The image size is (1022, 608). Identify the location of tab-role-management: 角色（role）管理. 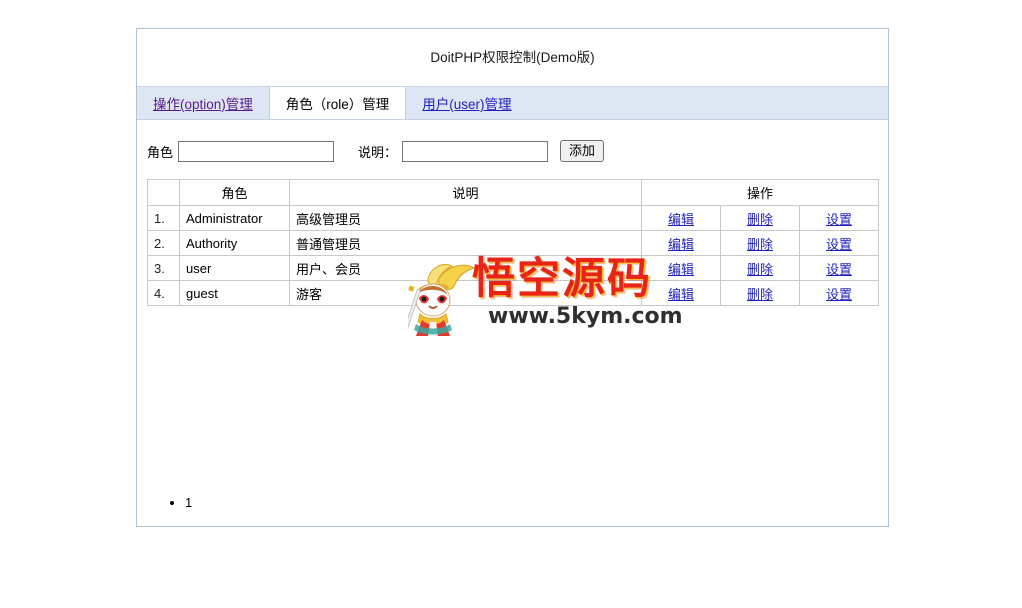
(337, 103).